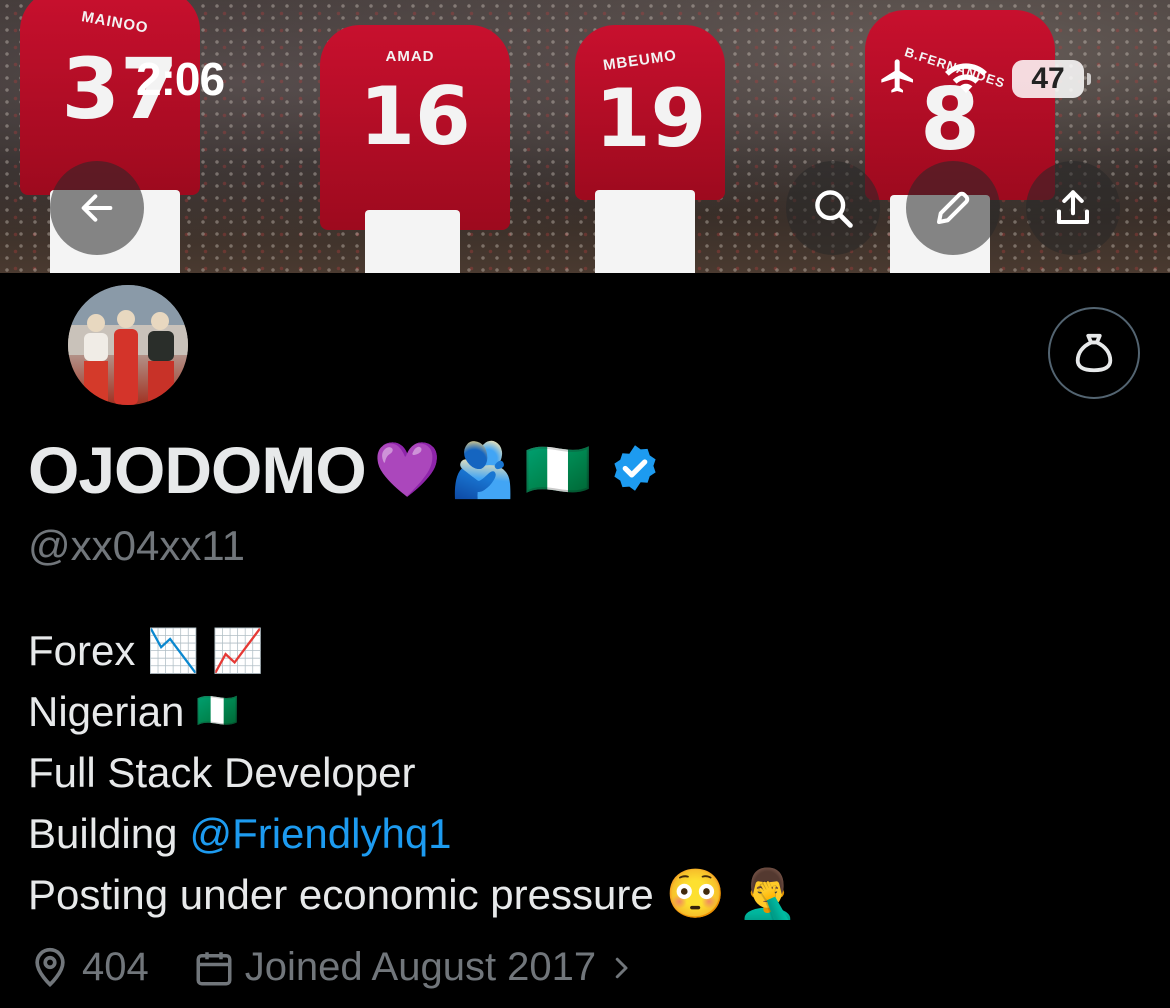  Describe the element at coordinates (115, 967) in the screenshot. I see `location-text: 404` at that location.